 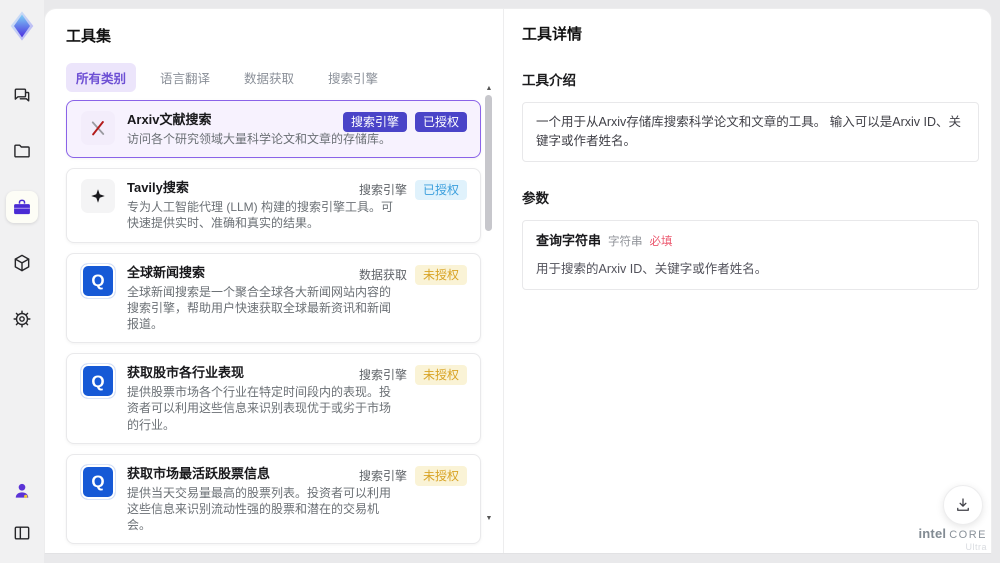 I want to click on category-tabs: 所有类别 语言翻译 数据获取 搜索引擎, so click(x=284, y=77).